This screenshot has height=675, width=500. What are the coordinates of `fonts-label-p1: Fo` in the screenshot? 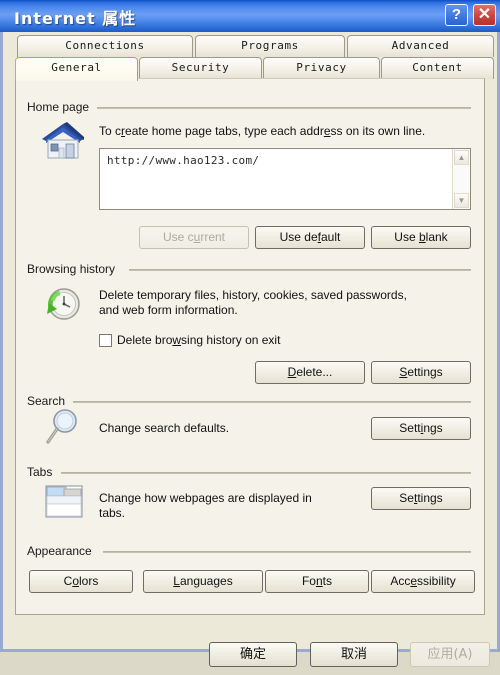 It's located at (308, 581).